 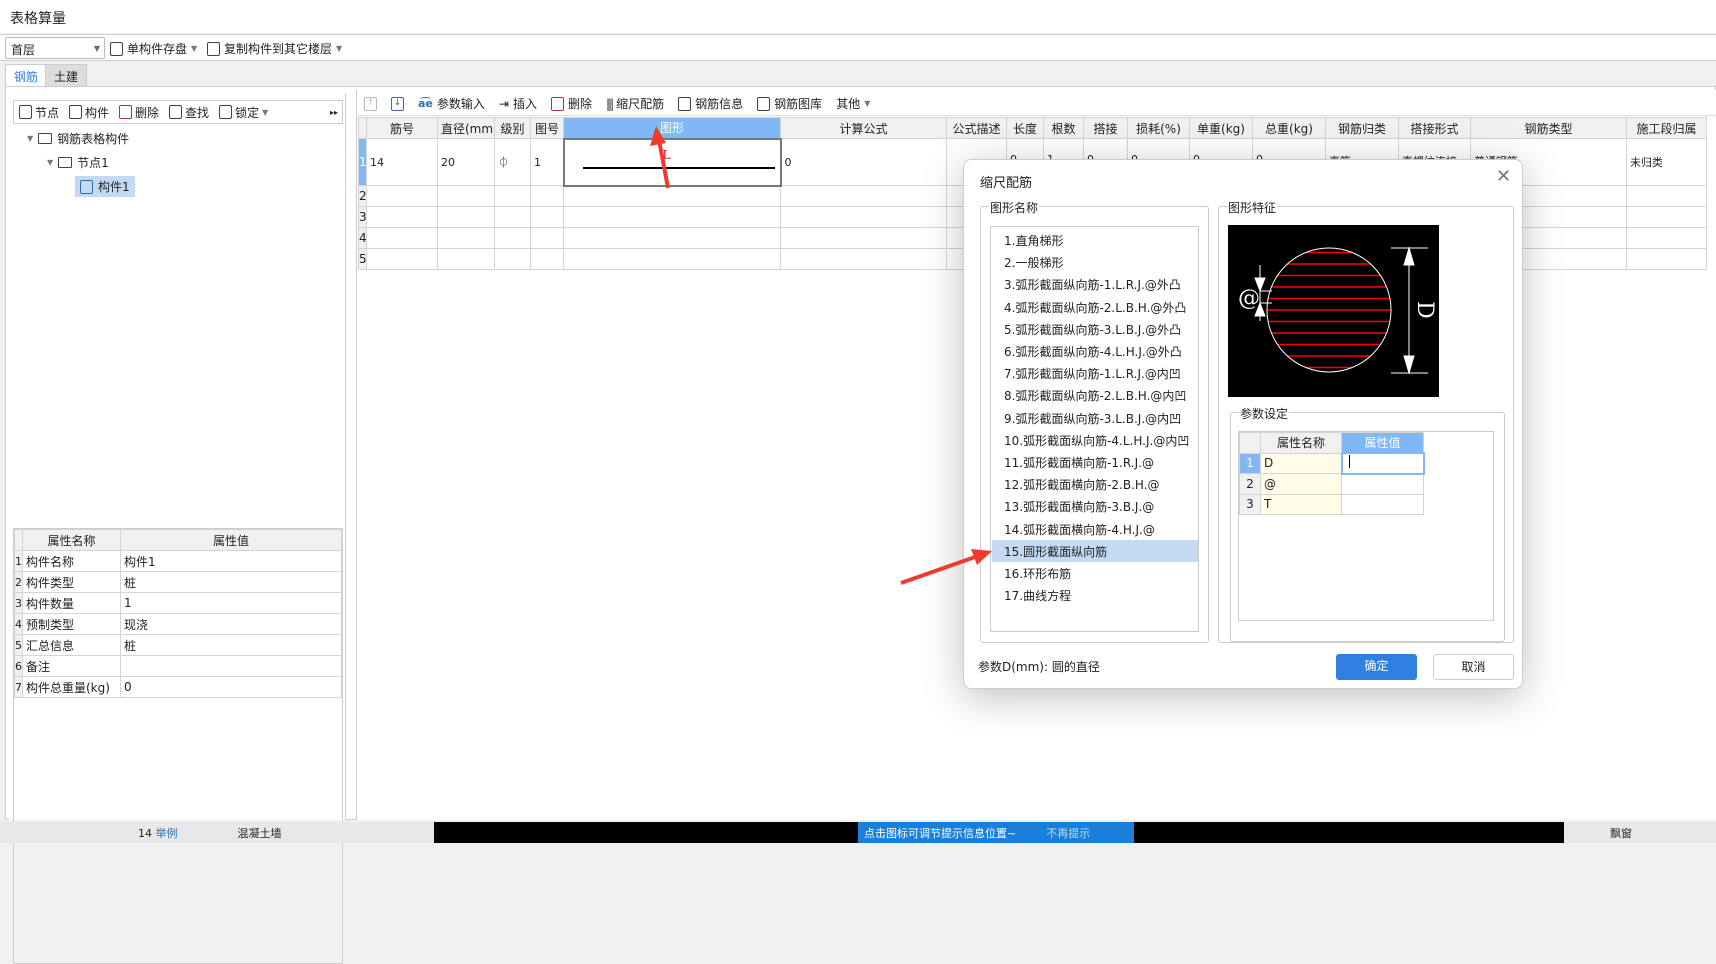 I want to click on col-header: 钢筋归类, so click(x=1362, y=128).